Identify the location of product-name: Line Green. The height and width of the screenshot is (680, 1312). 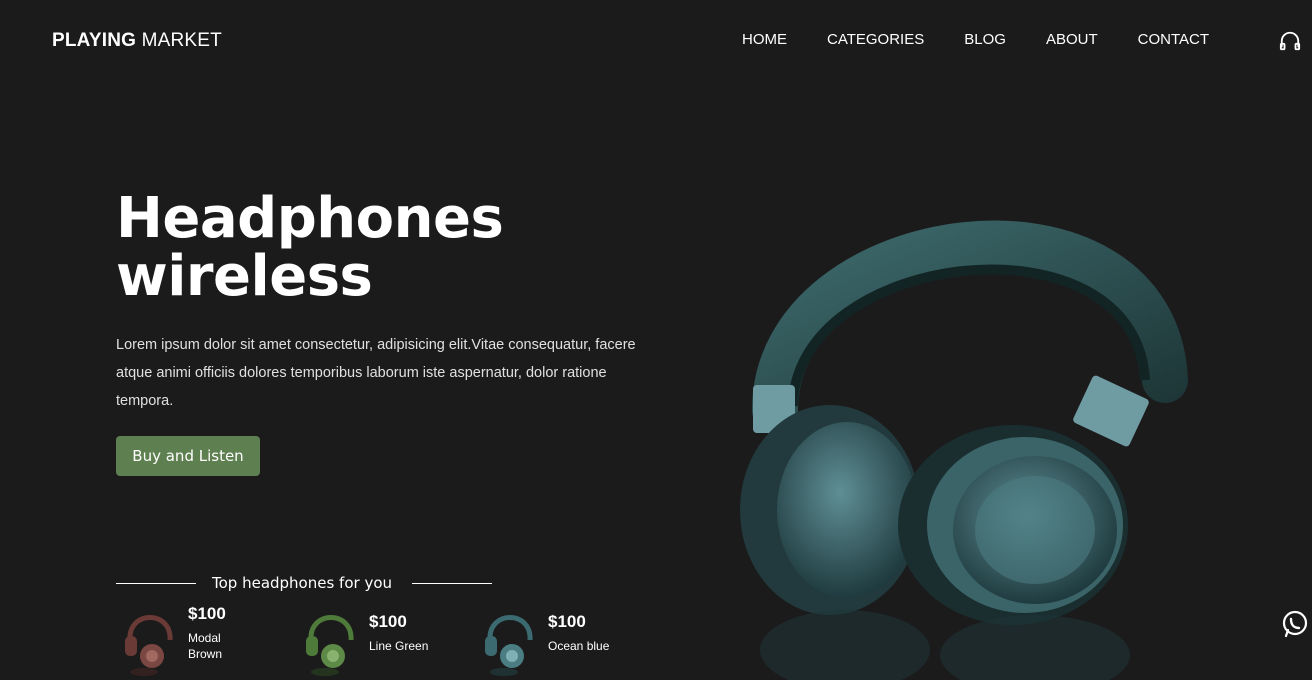
(399, 646).